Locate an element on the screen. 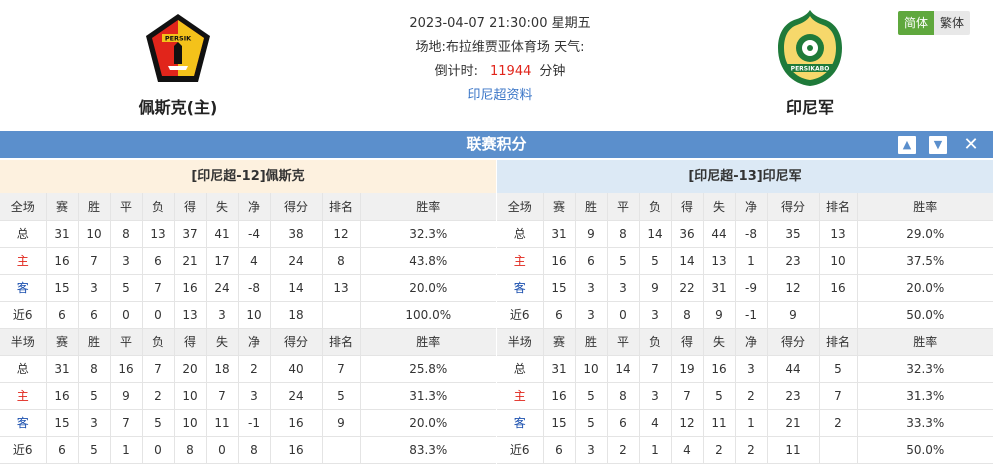 The width and height of the screenshot is (993, 464). table-cell: 13 is located at coordinates (190, 315).